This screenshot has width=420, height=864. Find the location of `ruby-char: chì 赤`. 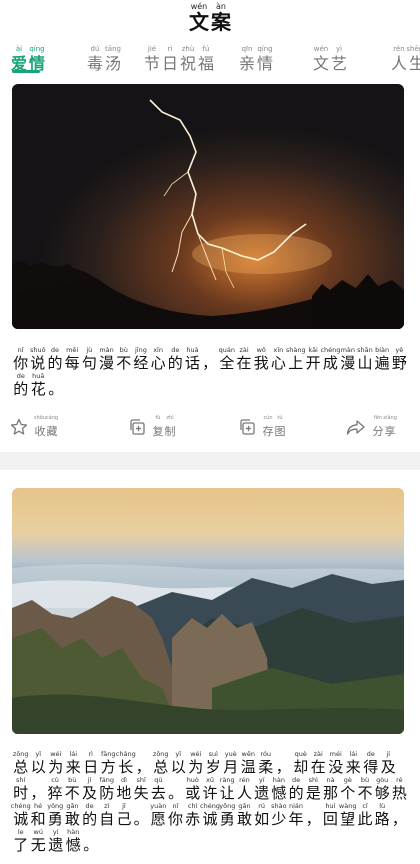

ruby-char: chì 赤 is located at coordinates (192, 815).